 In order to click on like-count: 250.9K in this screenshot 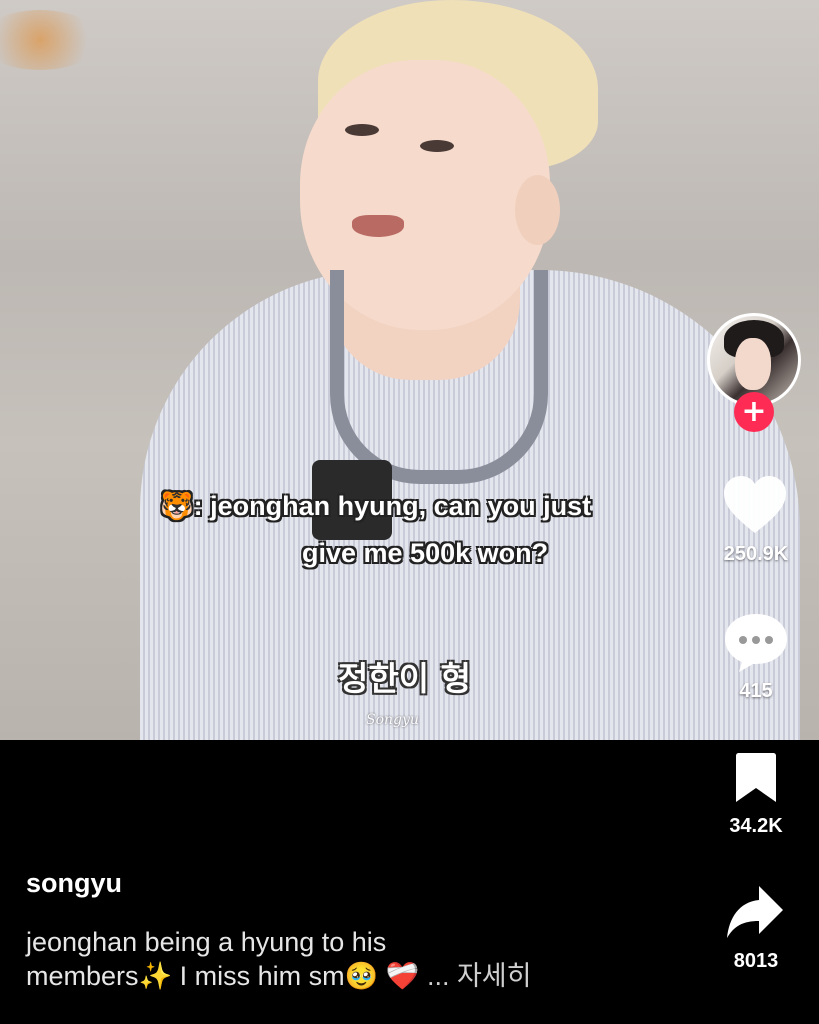, I will do `click(756, 554)`.